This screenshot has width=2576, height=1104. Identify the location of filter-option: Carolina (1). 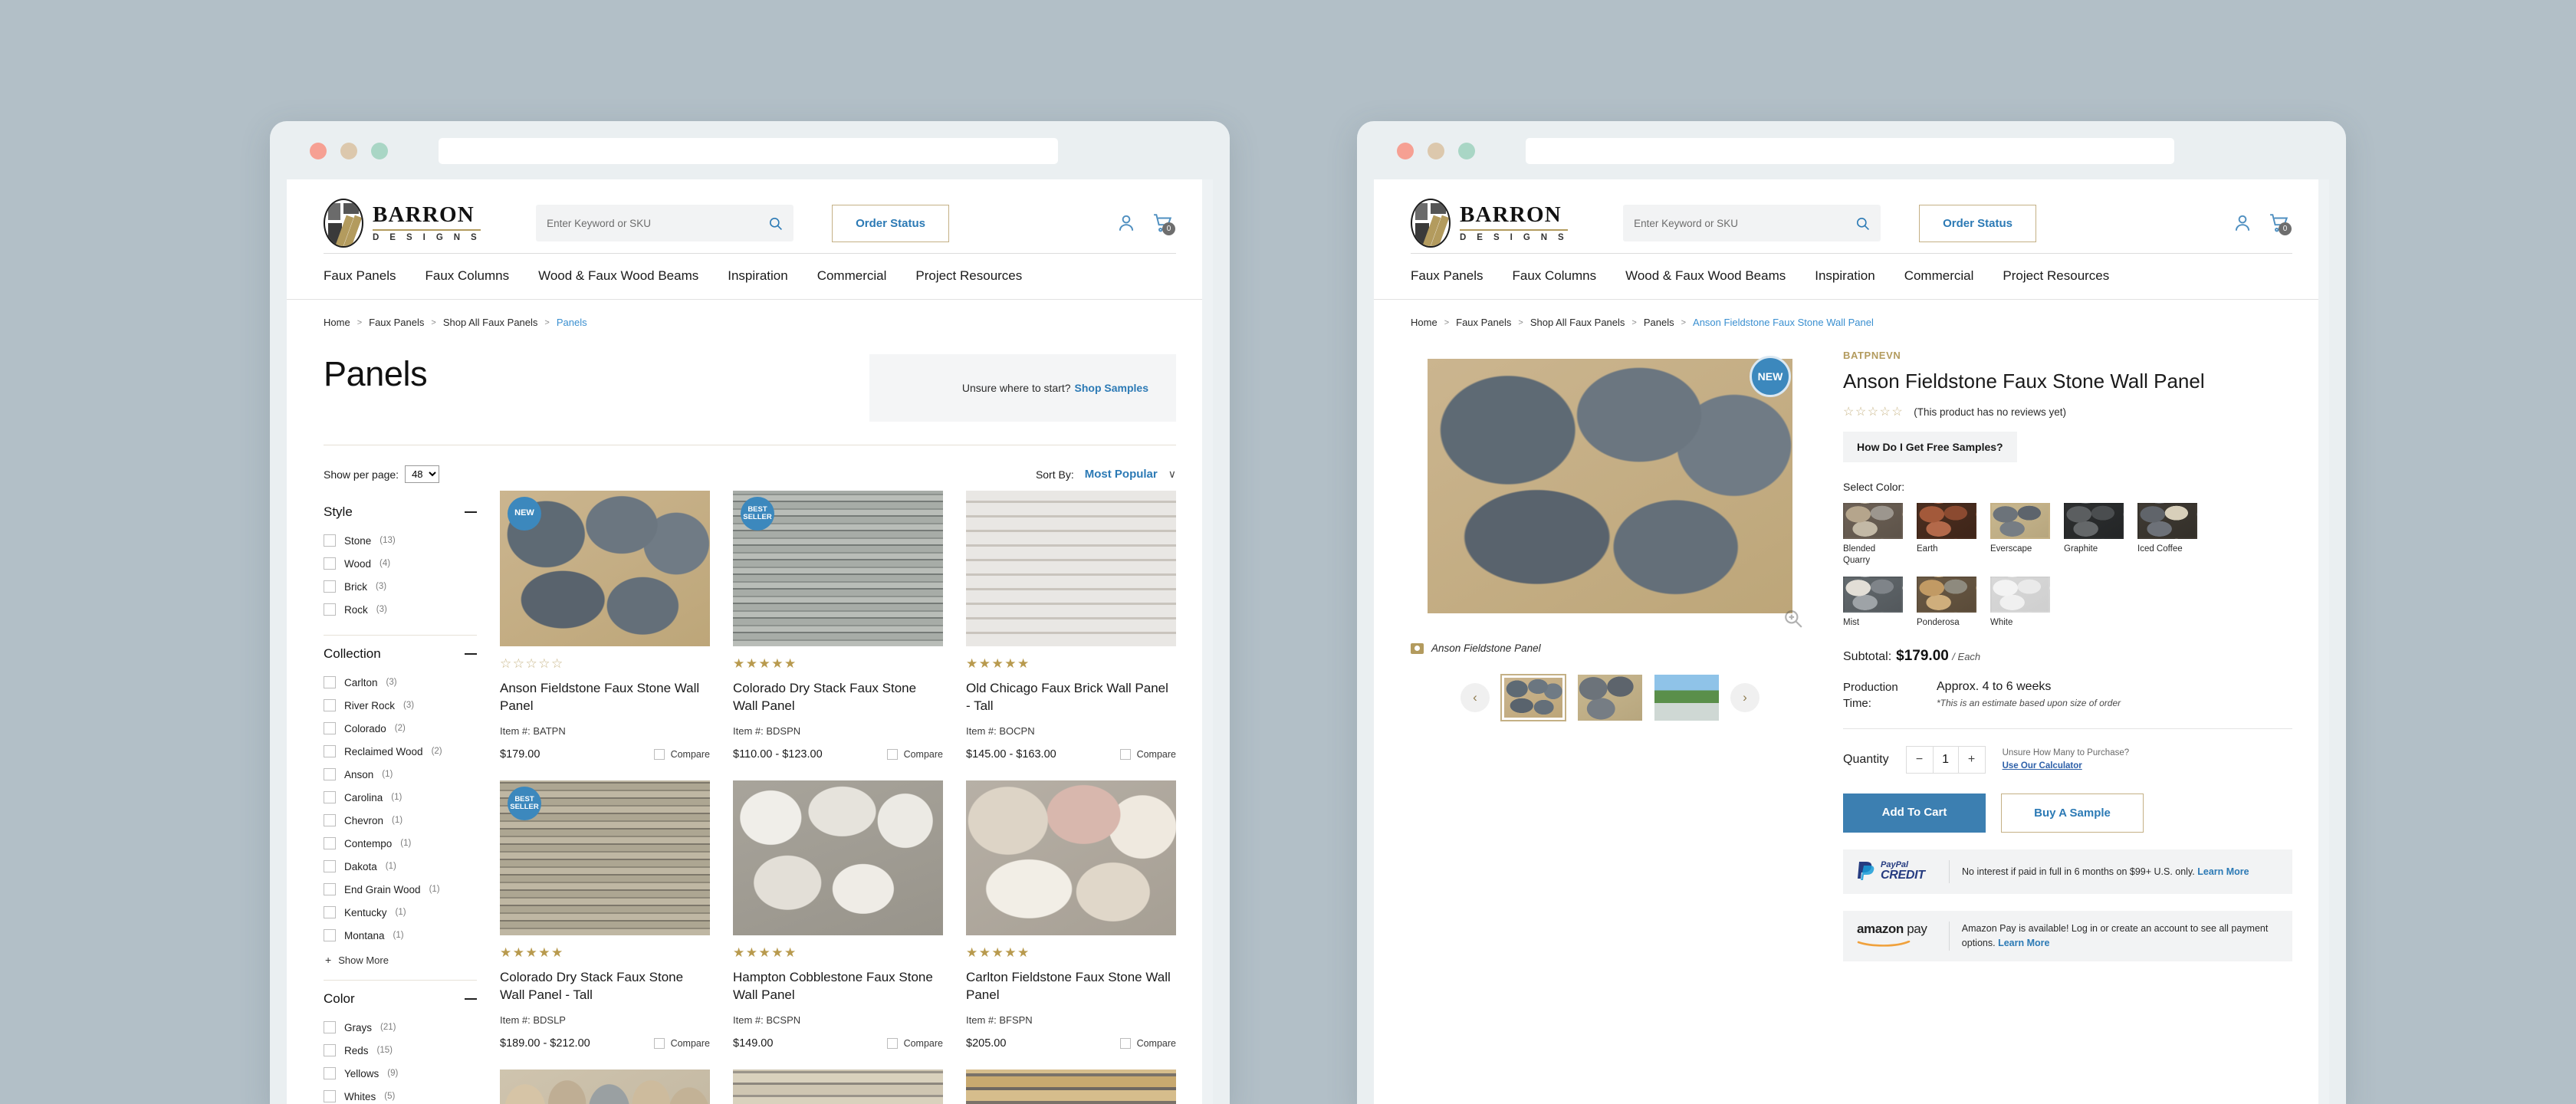
(401, 797).